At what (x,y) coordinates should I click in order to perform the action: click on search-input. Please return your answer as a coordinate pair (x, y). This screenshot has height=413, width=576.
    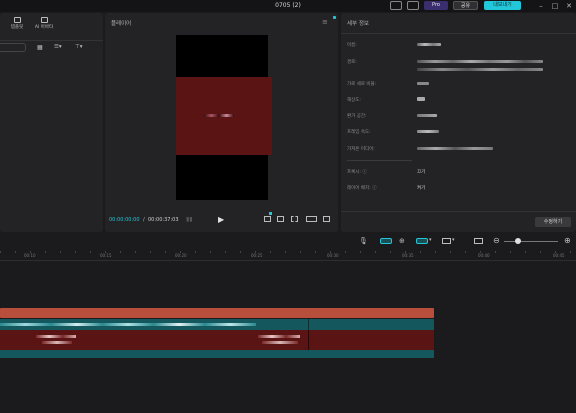
    Looking at the image, I should click on (13, 47).